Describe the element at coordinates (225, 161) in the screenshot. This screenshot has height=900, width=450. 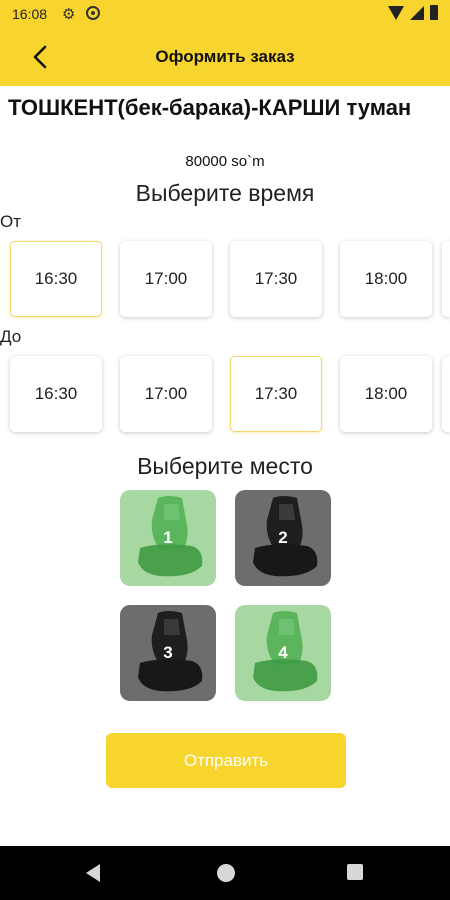
I see `price-label: 80000 so`m` at that location.